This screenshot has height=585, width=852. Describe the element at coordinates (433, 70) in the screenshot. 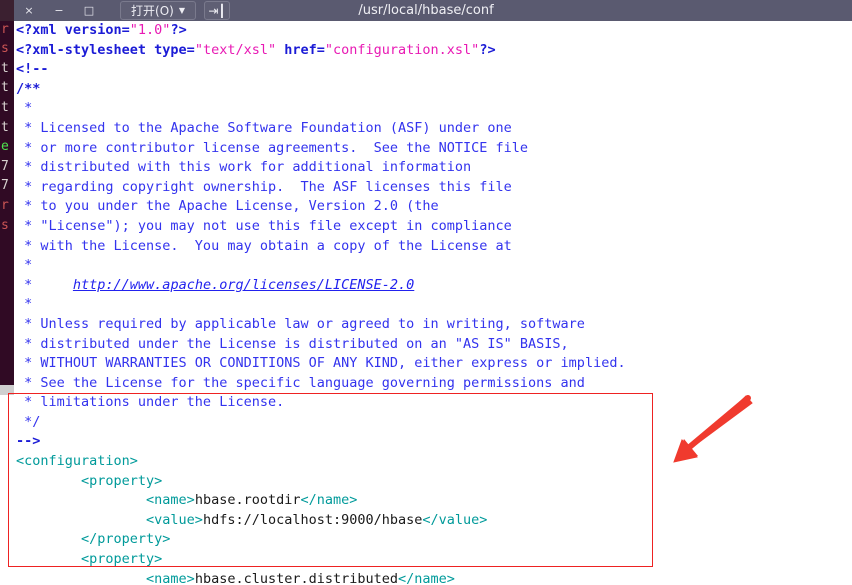

I see `code-line: <!--` at that location.